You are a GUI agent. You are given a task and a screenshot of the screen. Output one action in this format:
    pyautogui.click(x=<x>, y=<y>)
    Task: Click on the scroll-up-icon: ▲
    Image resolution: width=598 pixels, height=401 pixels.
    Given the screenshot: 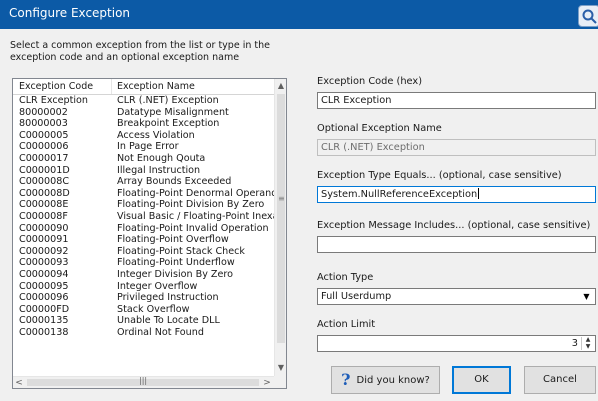 What is the action you would take?
    pyautogui.click(x=280, y=86)
    